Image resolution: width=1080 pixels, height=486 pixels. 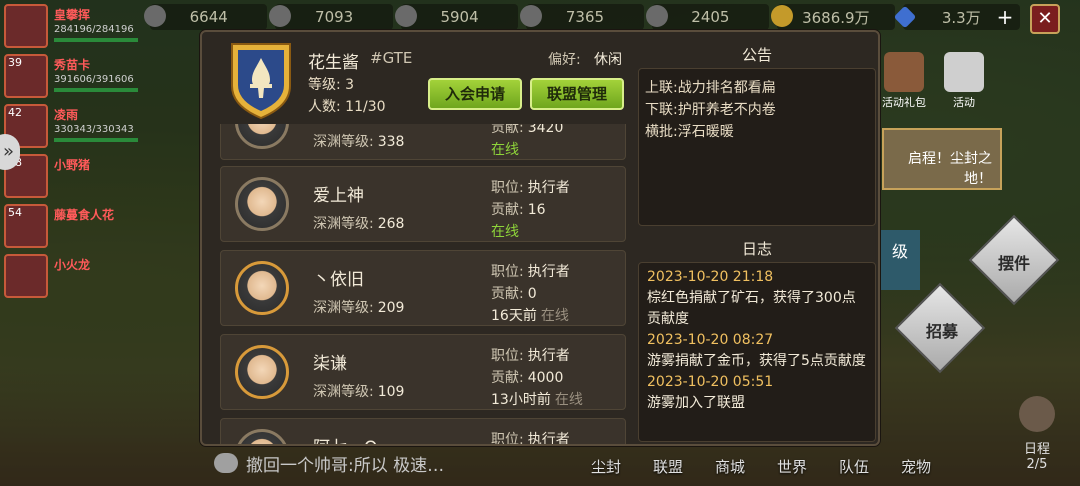 I want to click on hero-name: 凌雨, so click(x=66, y=115).